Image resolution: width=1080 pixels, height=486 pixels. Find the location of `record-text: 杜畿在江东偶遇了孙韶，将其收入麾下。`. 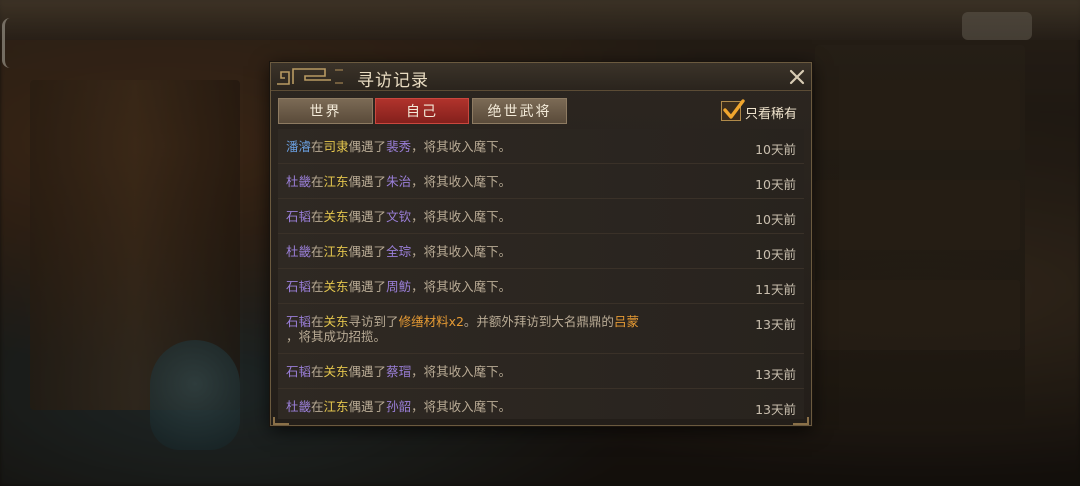

record-text: 杜畿在江东偶遇了孙韶，将其收入麾下。 is located at coordinates (399, 406).